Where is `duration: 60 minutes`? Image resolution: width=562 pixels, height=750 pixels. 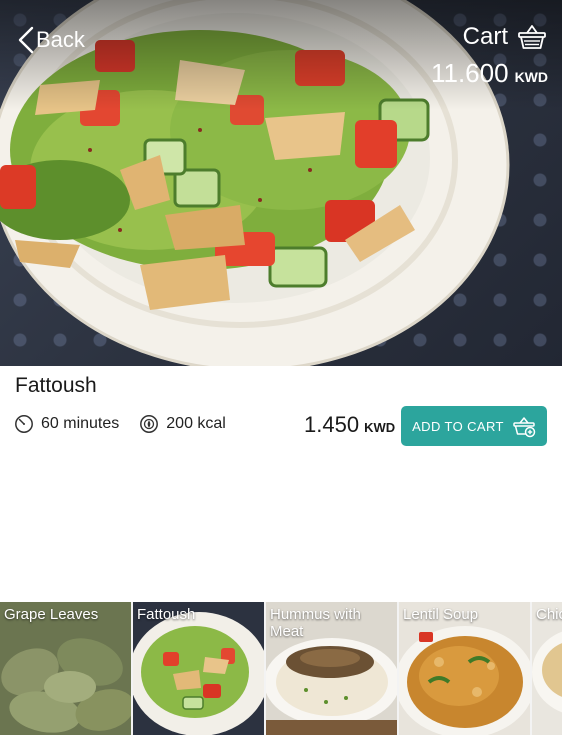
duration: 60 minutes is located at coordinates (66, 424).